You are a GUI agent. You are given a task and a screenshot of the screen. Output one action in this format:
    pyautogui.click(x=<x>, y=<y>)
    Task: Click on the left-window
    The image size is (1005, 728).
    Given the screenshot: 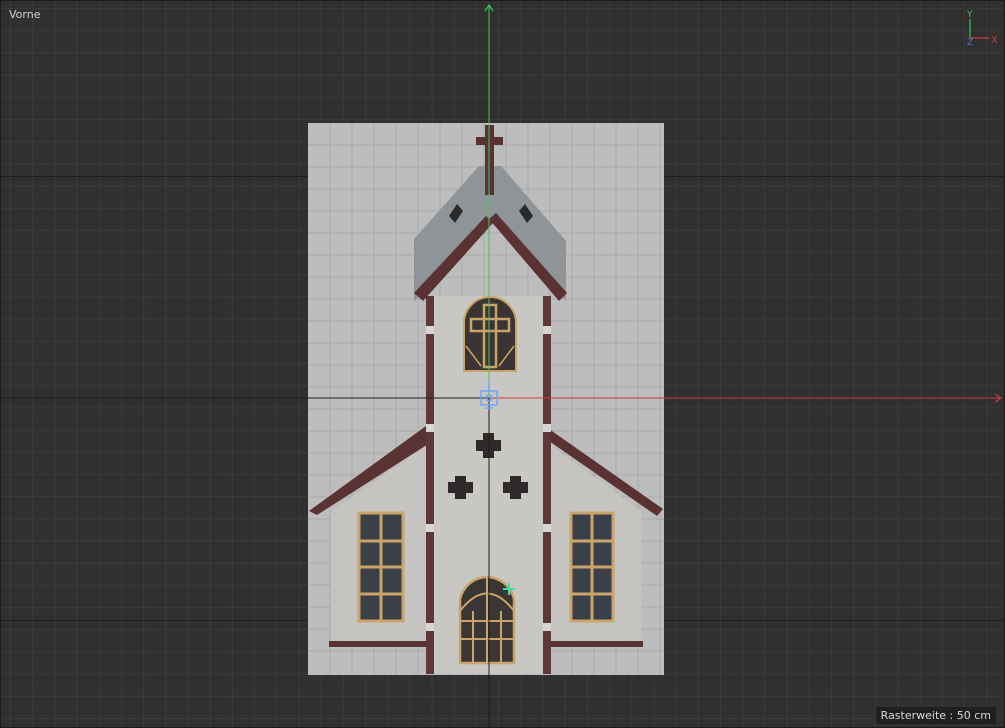 What is the action you would take?
    pyautogui.click(x=381, y=567)
    